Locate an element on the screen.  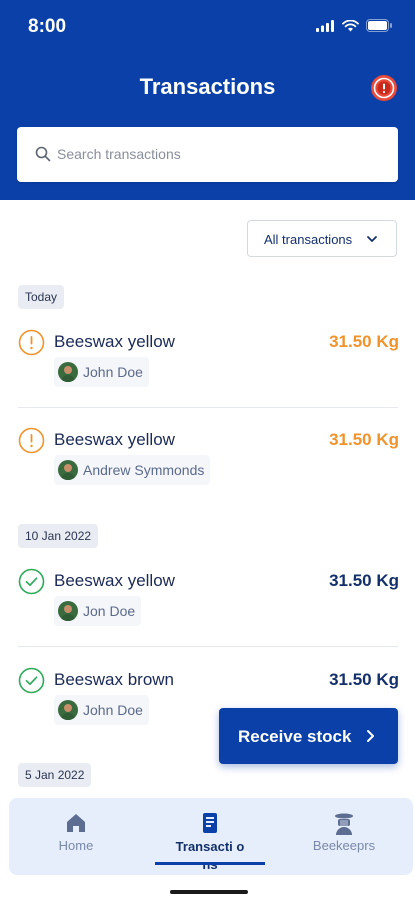
receive-stock-button: Receive stock is located at coordinates (308, 736).